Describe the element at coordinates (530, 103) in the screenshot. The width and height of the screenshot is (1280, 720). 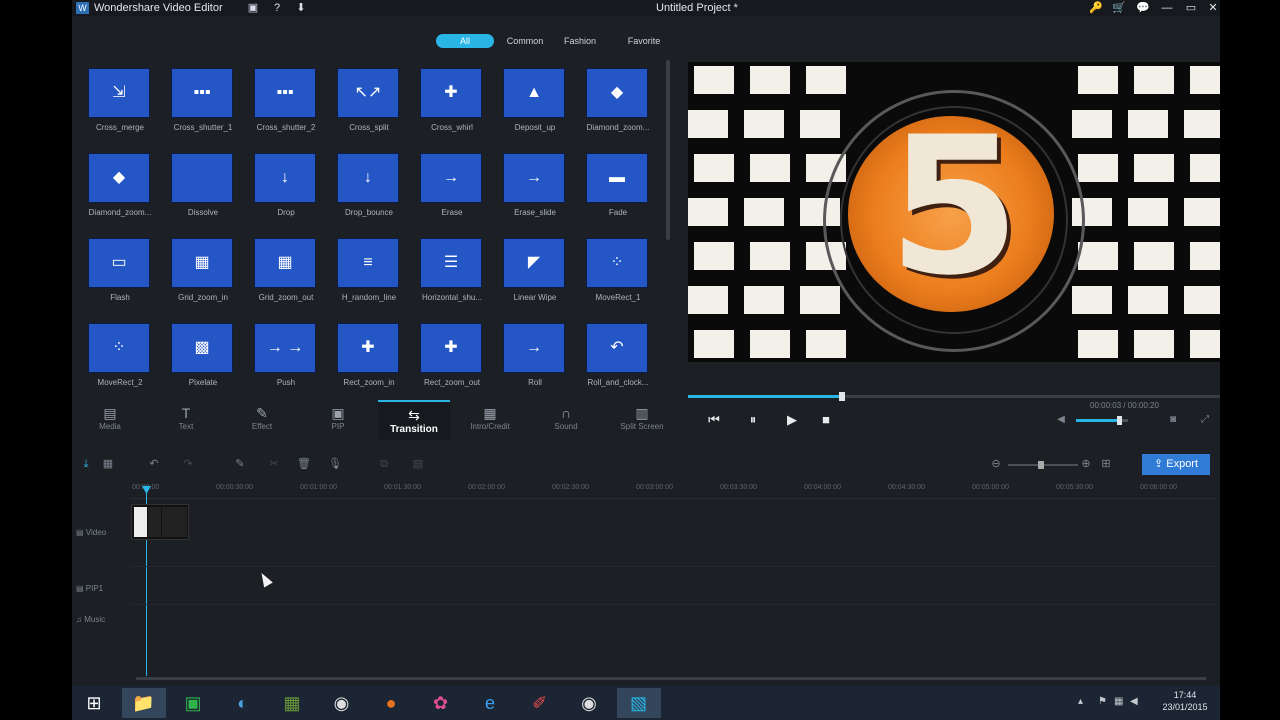
I see `transition-tile: ▲ Deposit_up` at that location.